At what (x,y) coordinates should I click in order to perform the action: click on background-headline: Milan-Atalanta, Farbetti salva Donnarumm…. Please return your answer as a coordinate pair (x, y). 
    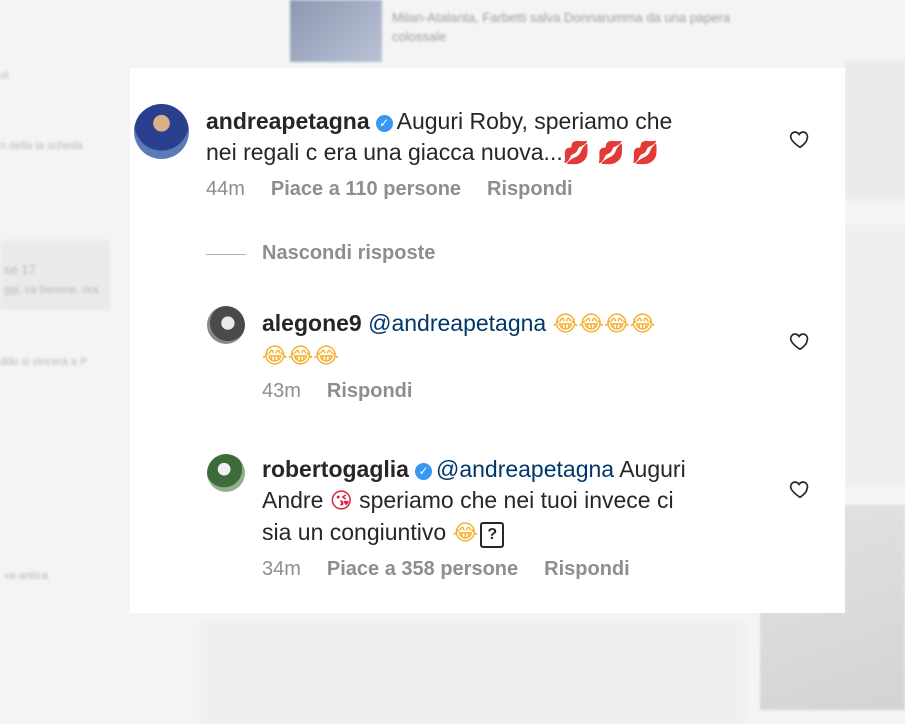
    Looking at the image, I should click on (561, 27).